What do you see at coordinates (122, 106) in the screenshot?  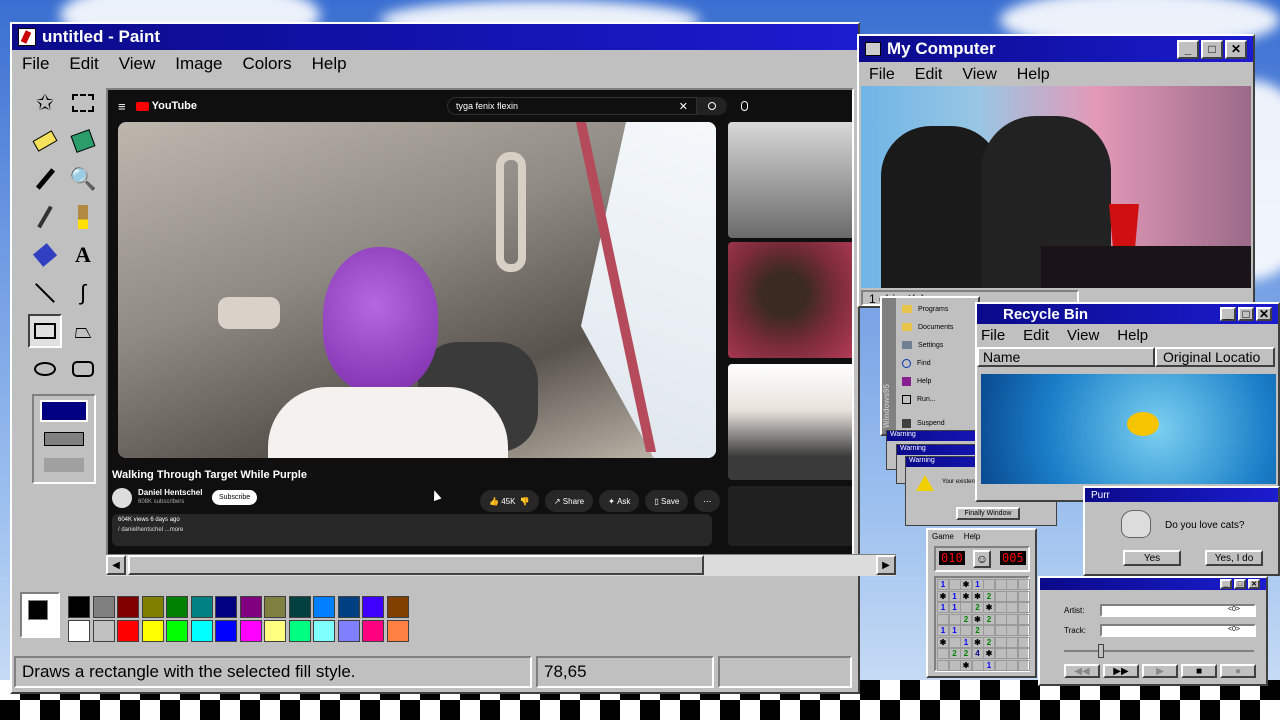 I see `hamburger-icon: ≡` at bounding box center [122, 106].